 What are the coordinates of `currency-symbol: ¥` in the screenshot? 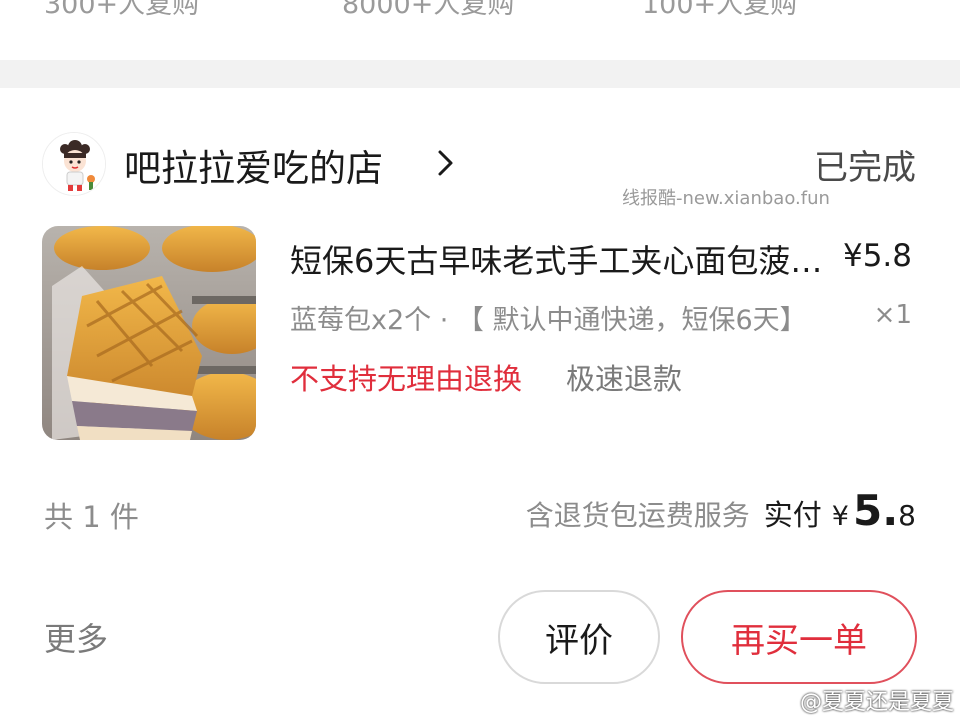 It's located at (840, 516).